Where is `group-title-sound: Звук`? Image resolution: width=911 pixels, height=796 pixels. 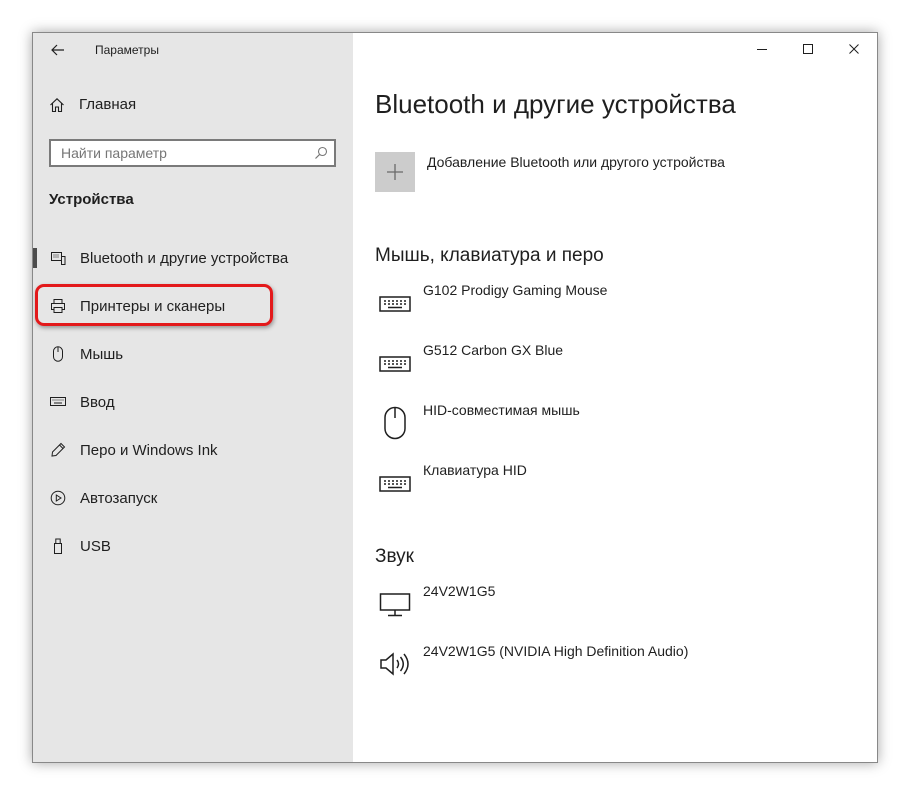 group-title-sound: Звук is located at coordinates (394, 556).